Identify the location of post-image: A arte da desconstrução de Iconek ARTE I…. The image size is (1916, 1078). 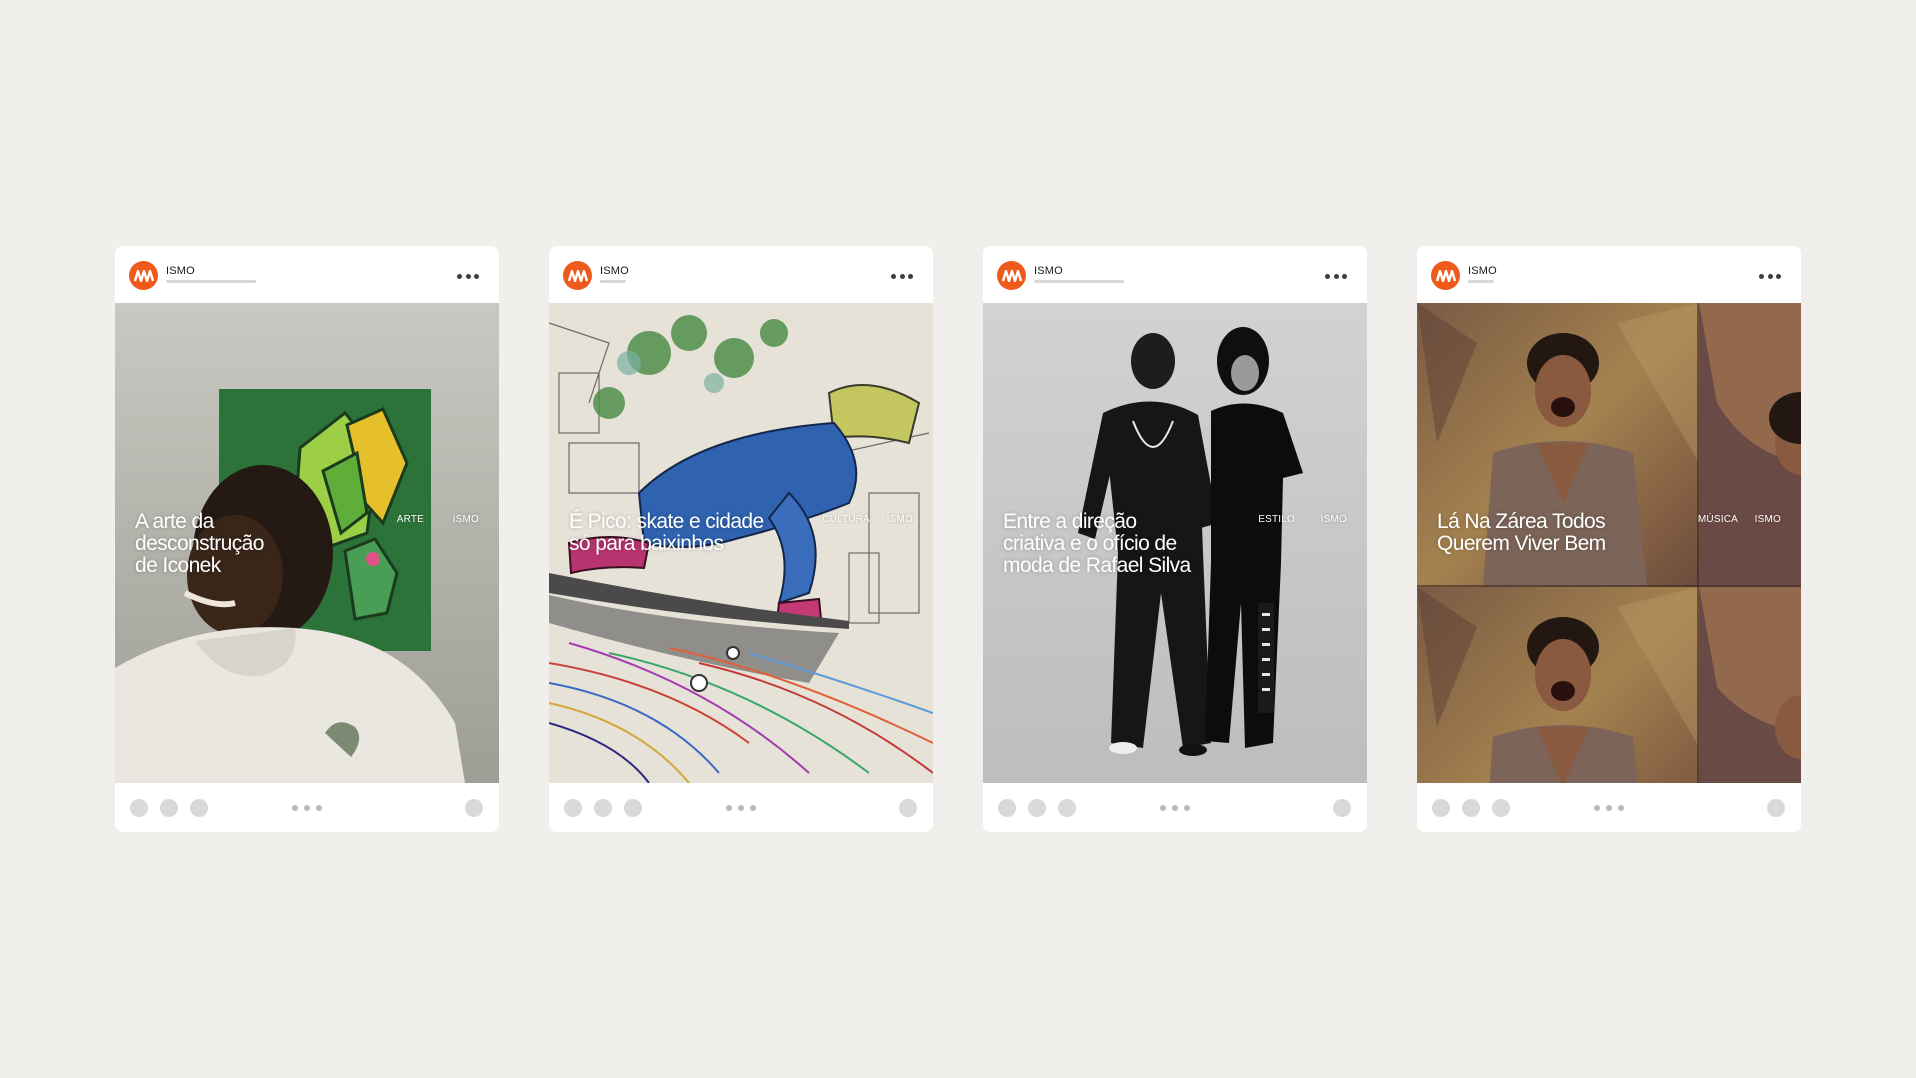
(307, 543).